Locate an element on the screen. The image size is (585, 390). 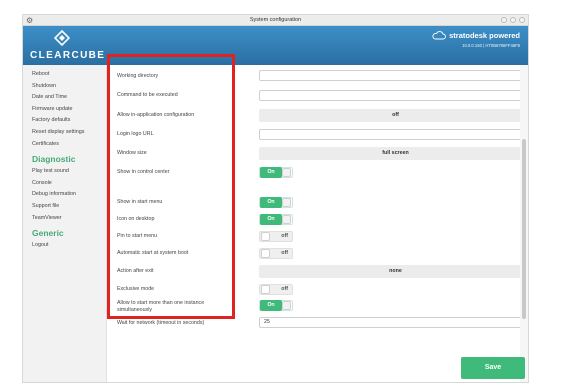
close-button is located at coordinates (522, 20).